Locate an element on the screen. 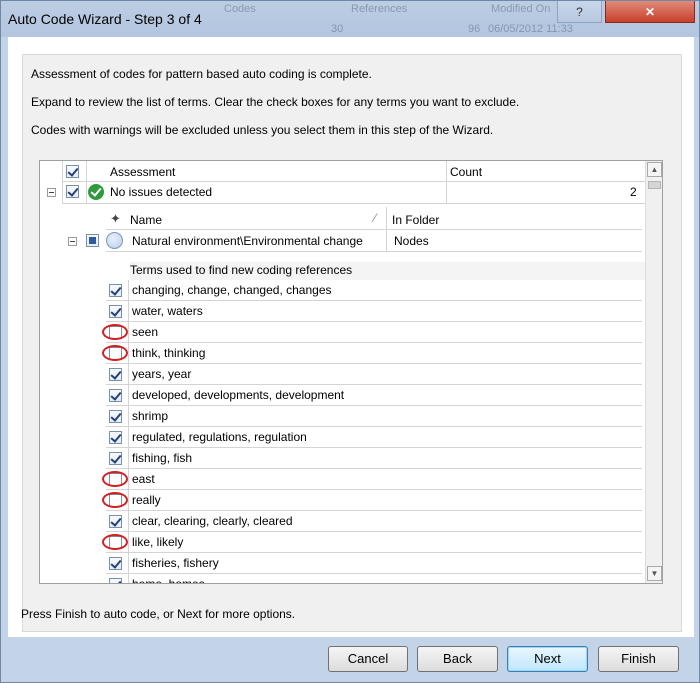  no-issues-check-icon is located at coordinates (96, 192).